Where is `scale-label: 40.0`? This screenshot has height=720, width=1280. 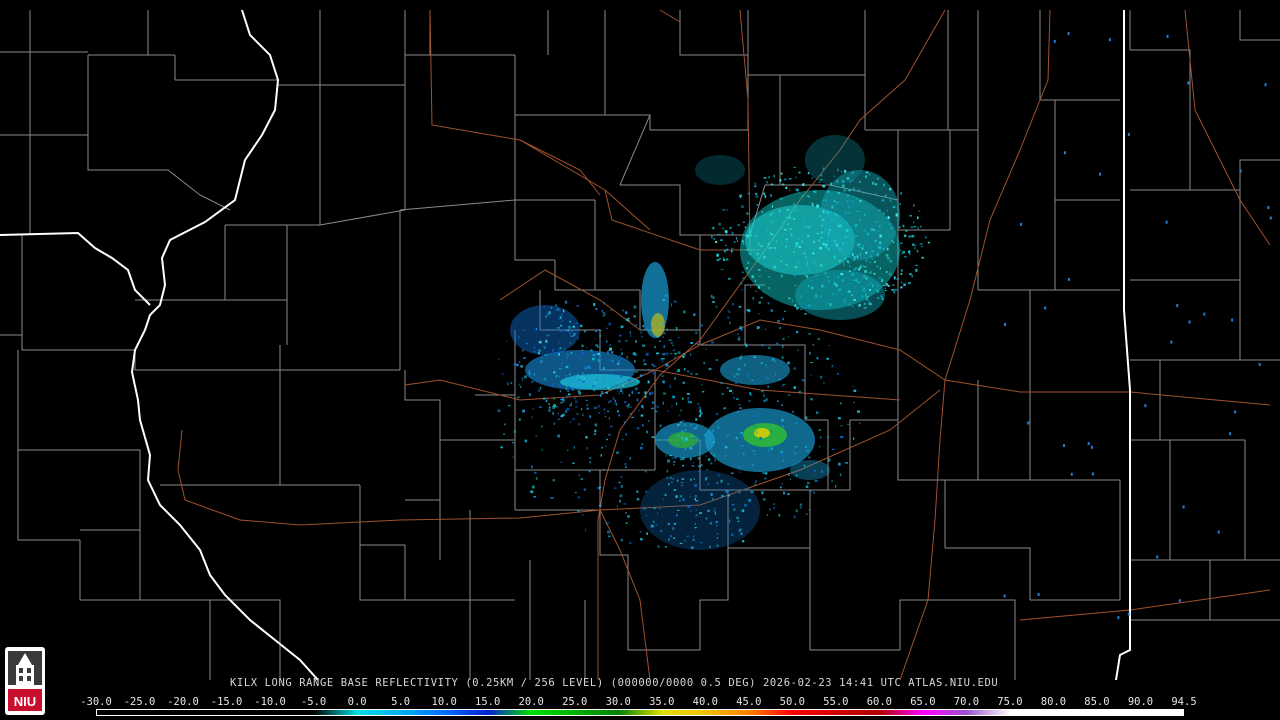
scale-label: 40.0 is located at coordinates (705, 702).